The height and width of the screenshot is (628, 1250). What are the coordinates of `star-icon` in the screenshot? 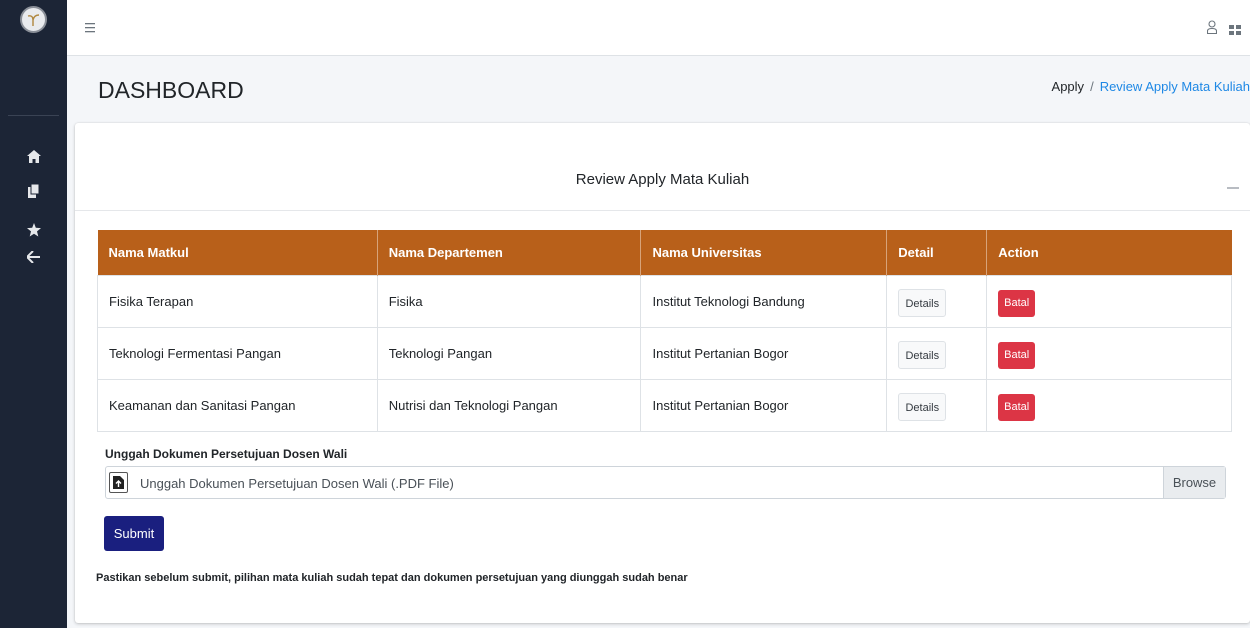 It's located at (33, 230).